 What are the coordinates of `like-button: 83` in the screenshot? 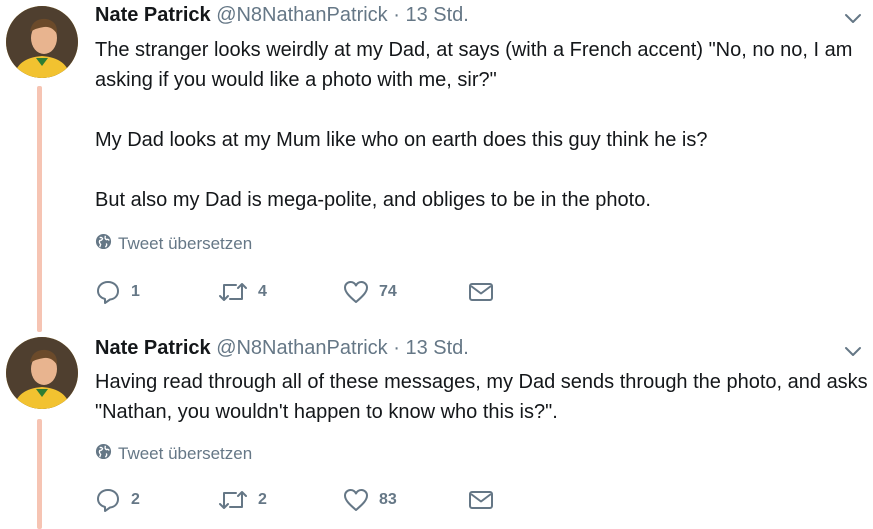 It's located at (405, 500).